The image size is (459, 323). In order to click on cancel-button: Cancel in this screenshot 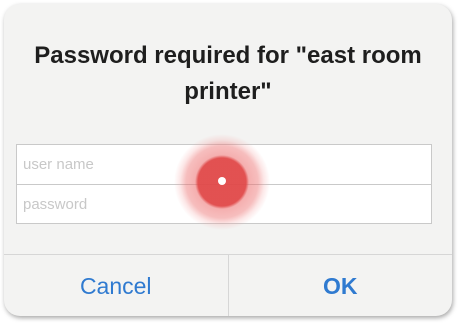, I will do `click(116, 285)`.